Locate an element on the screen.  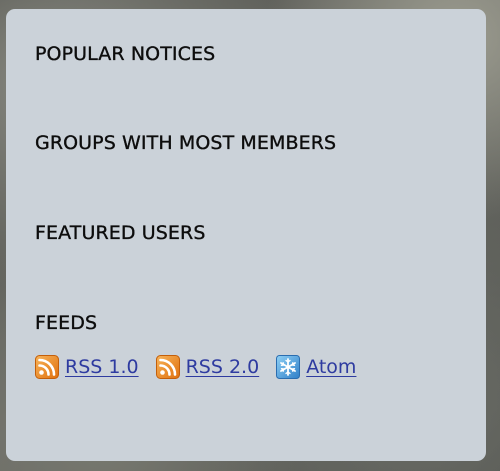
popular-notices-section: POPULAR NOTICES is located at coordinates (125, 54).